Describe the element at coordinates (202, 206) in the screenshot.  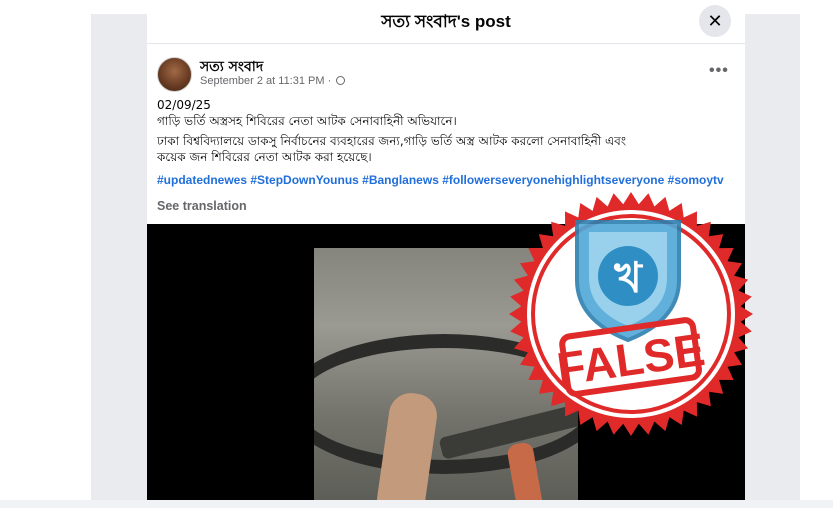
I see `see-translation-link: See translation` at that location.